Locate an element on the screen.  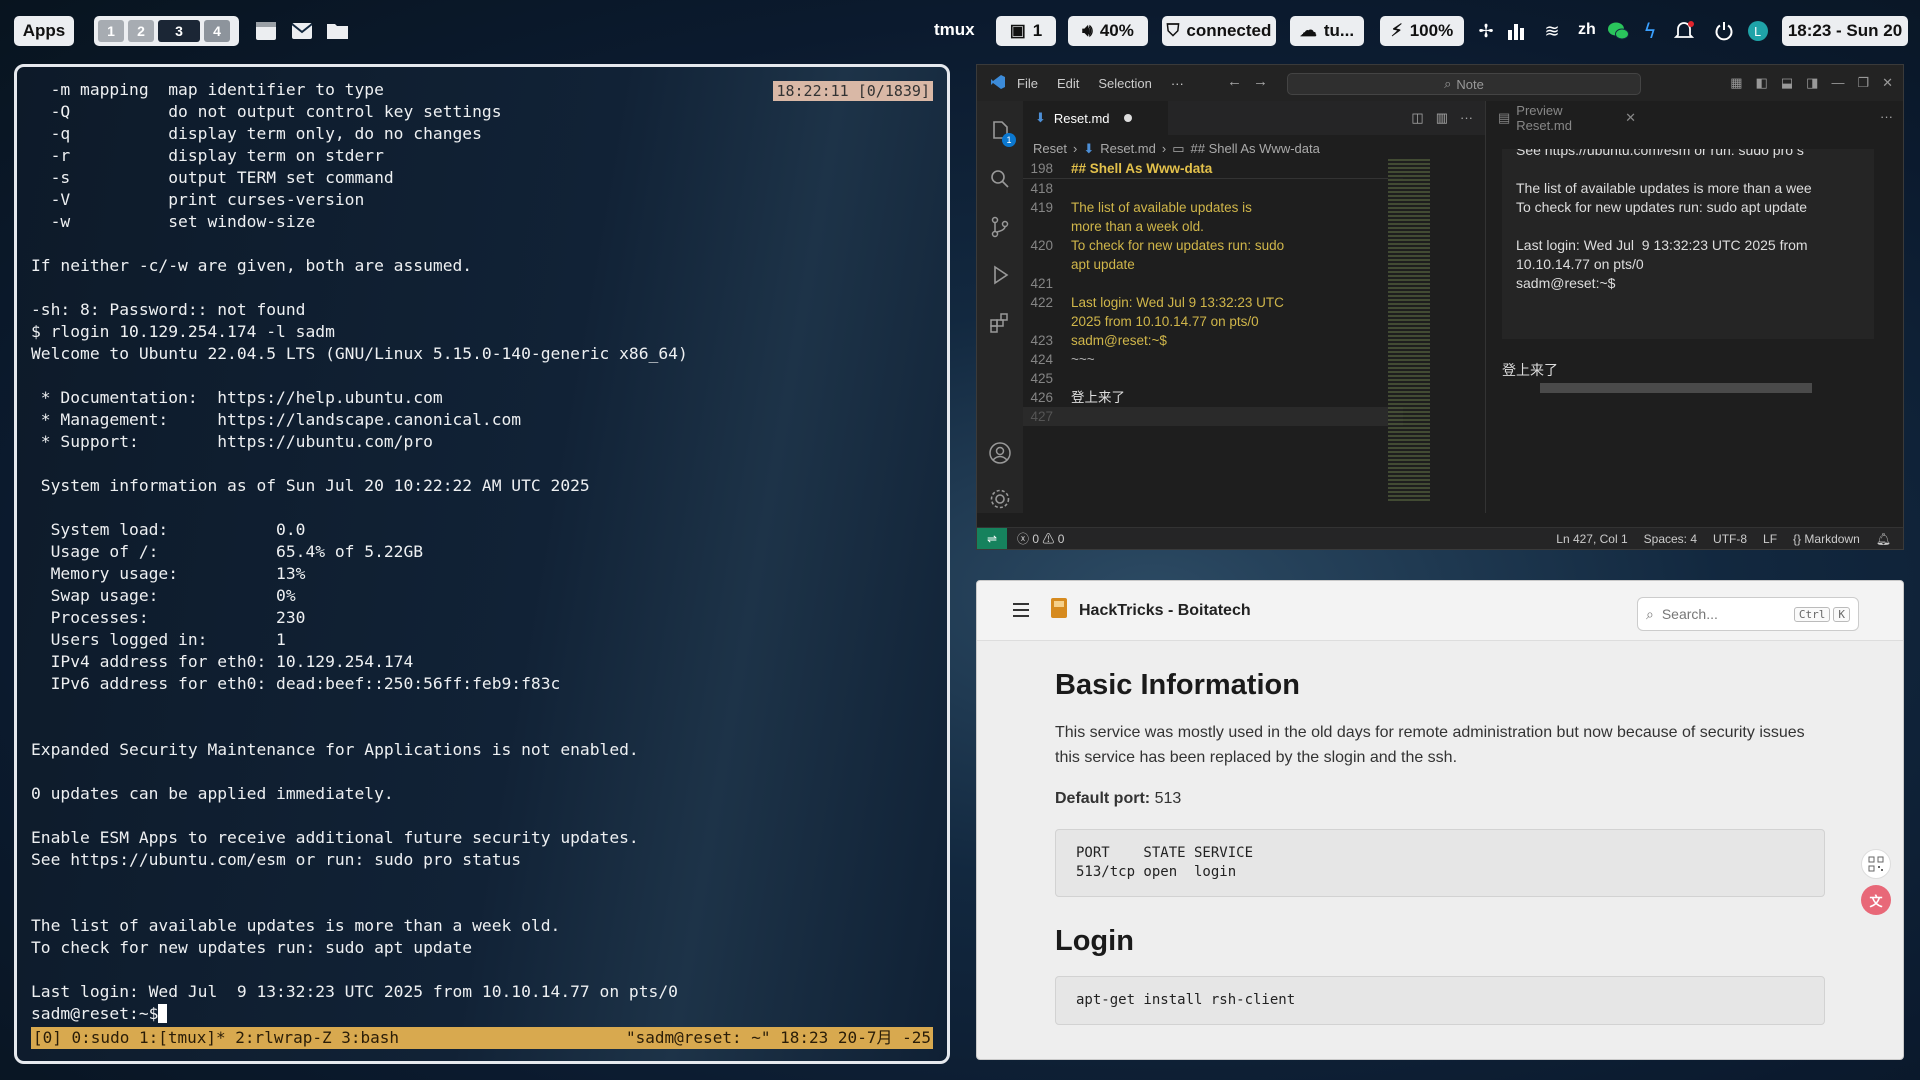
end-of-line: LF is located at coordinates (1770, 539).